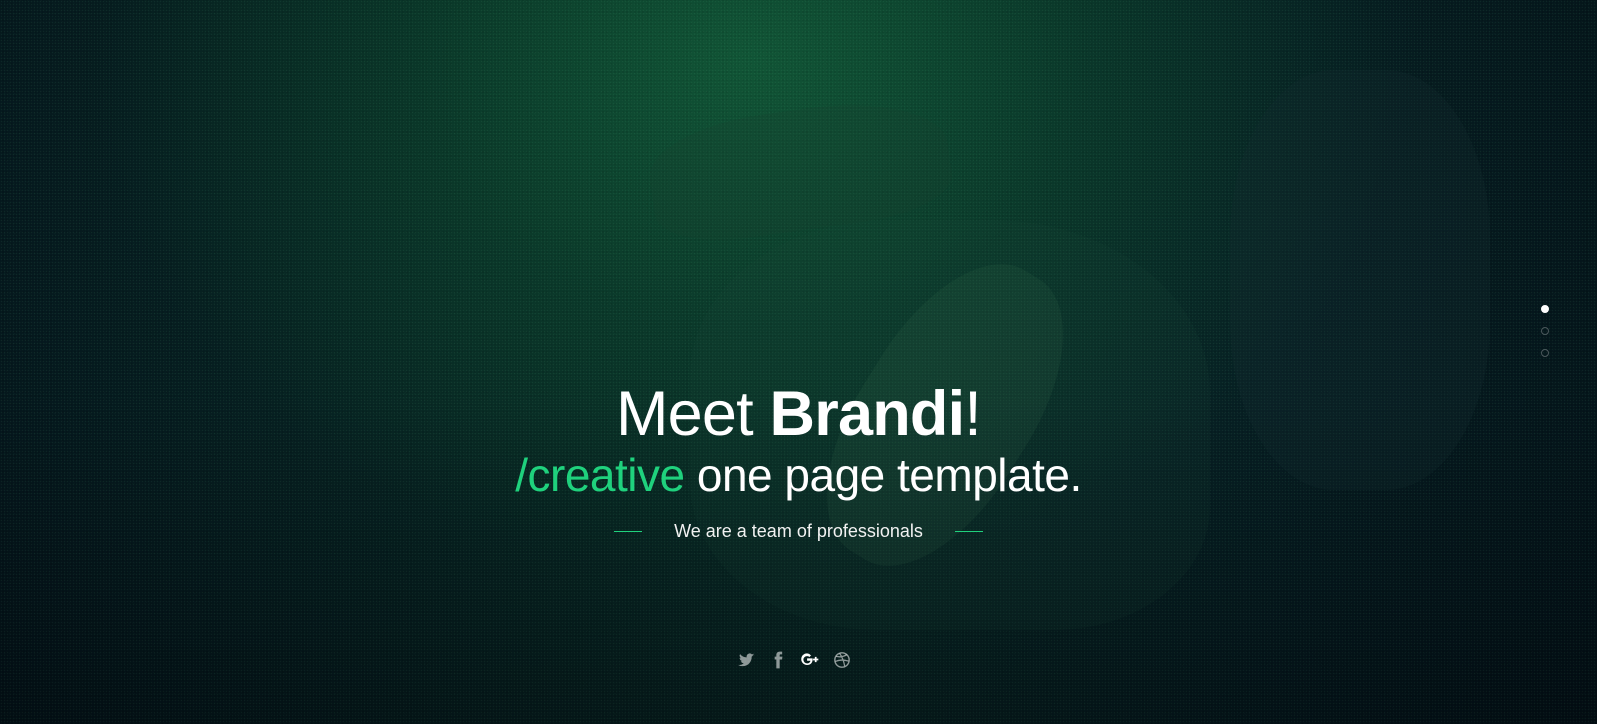  I want to click on headline-prefix: Meet, so click(692, 414).